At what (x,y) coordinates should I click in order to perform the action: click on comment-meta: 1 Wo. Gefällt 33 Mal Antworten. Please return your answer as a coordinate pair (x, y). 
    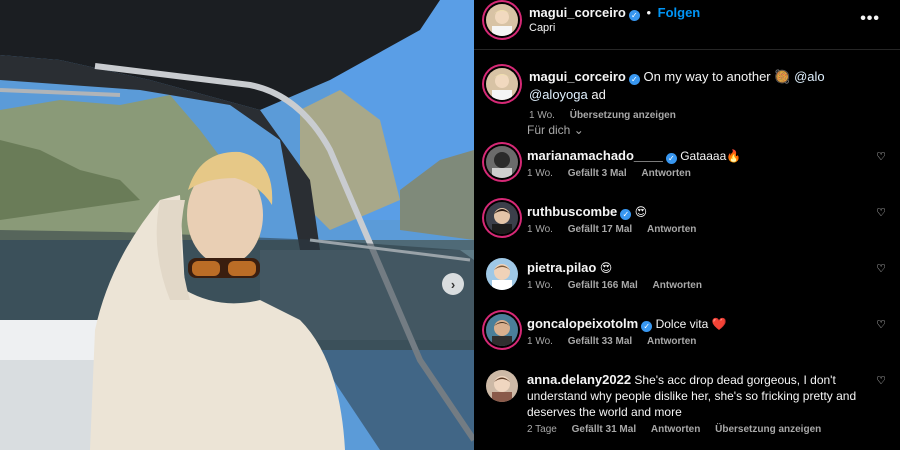
    Looking at the image, I should click on (706, 341).